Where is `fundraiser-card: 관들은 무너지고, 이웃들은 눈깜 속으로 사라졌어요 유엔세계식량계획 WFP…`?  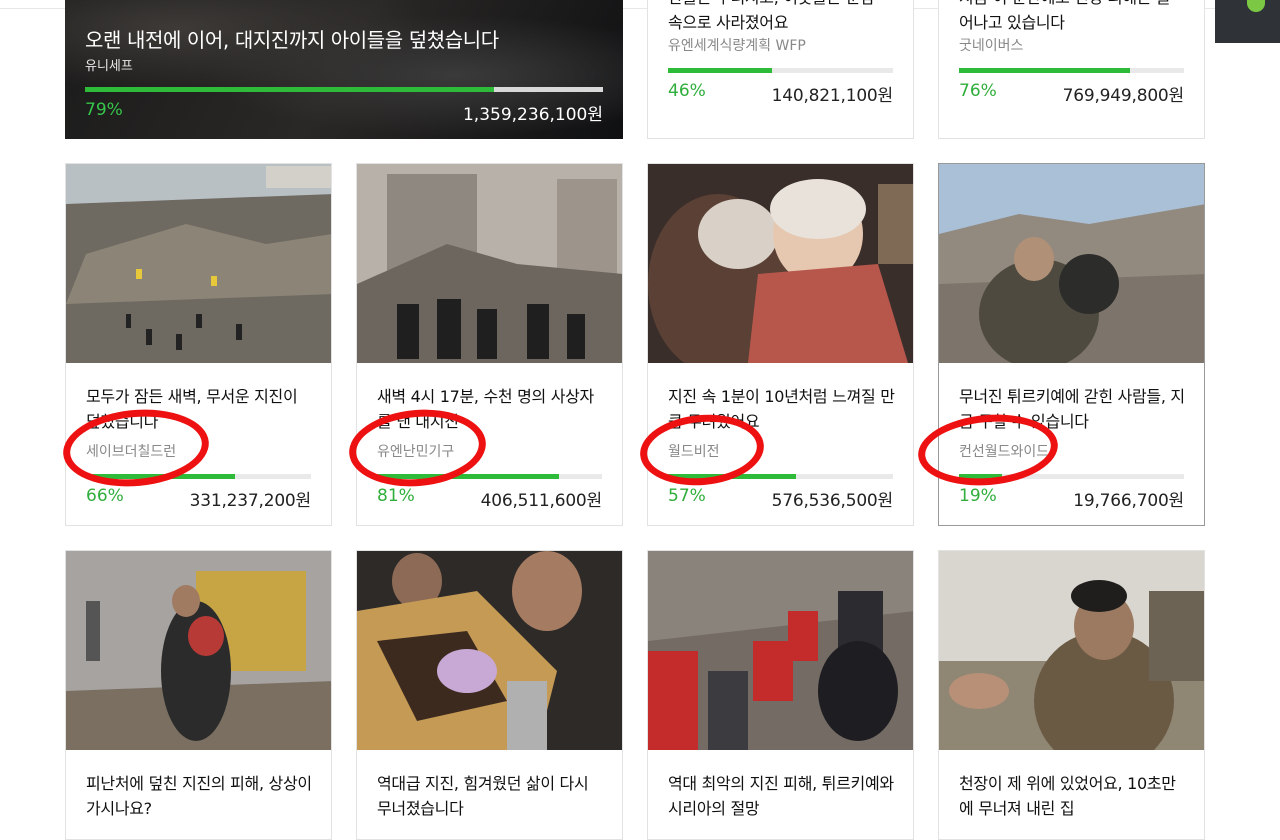 fundraiser-card: 관들은 무너지고, 이웃들은 눈깜 속으로 사라졌어요 유엔세계식량계획 WFP… is located at coordinates (780, 69).